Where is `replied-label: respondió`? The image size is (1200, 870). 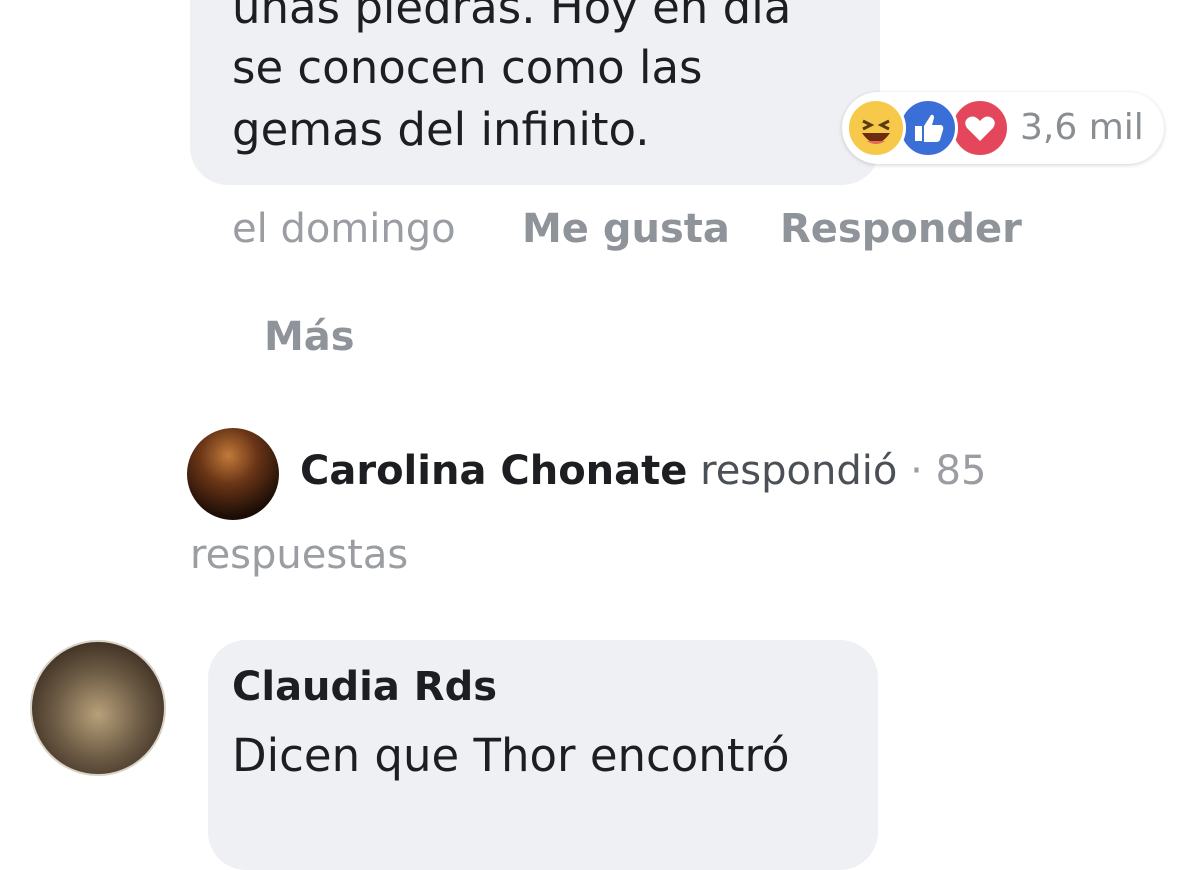 replied-label: respondió is located at coordinates (799, 471).